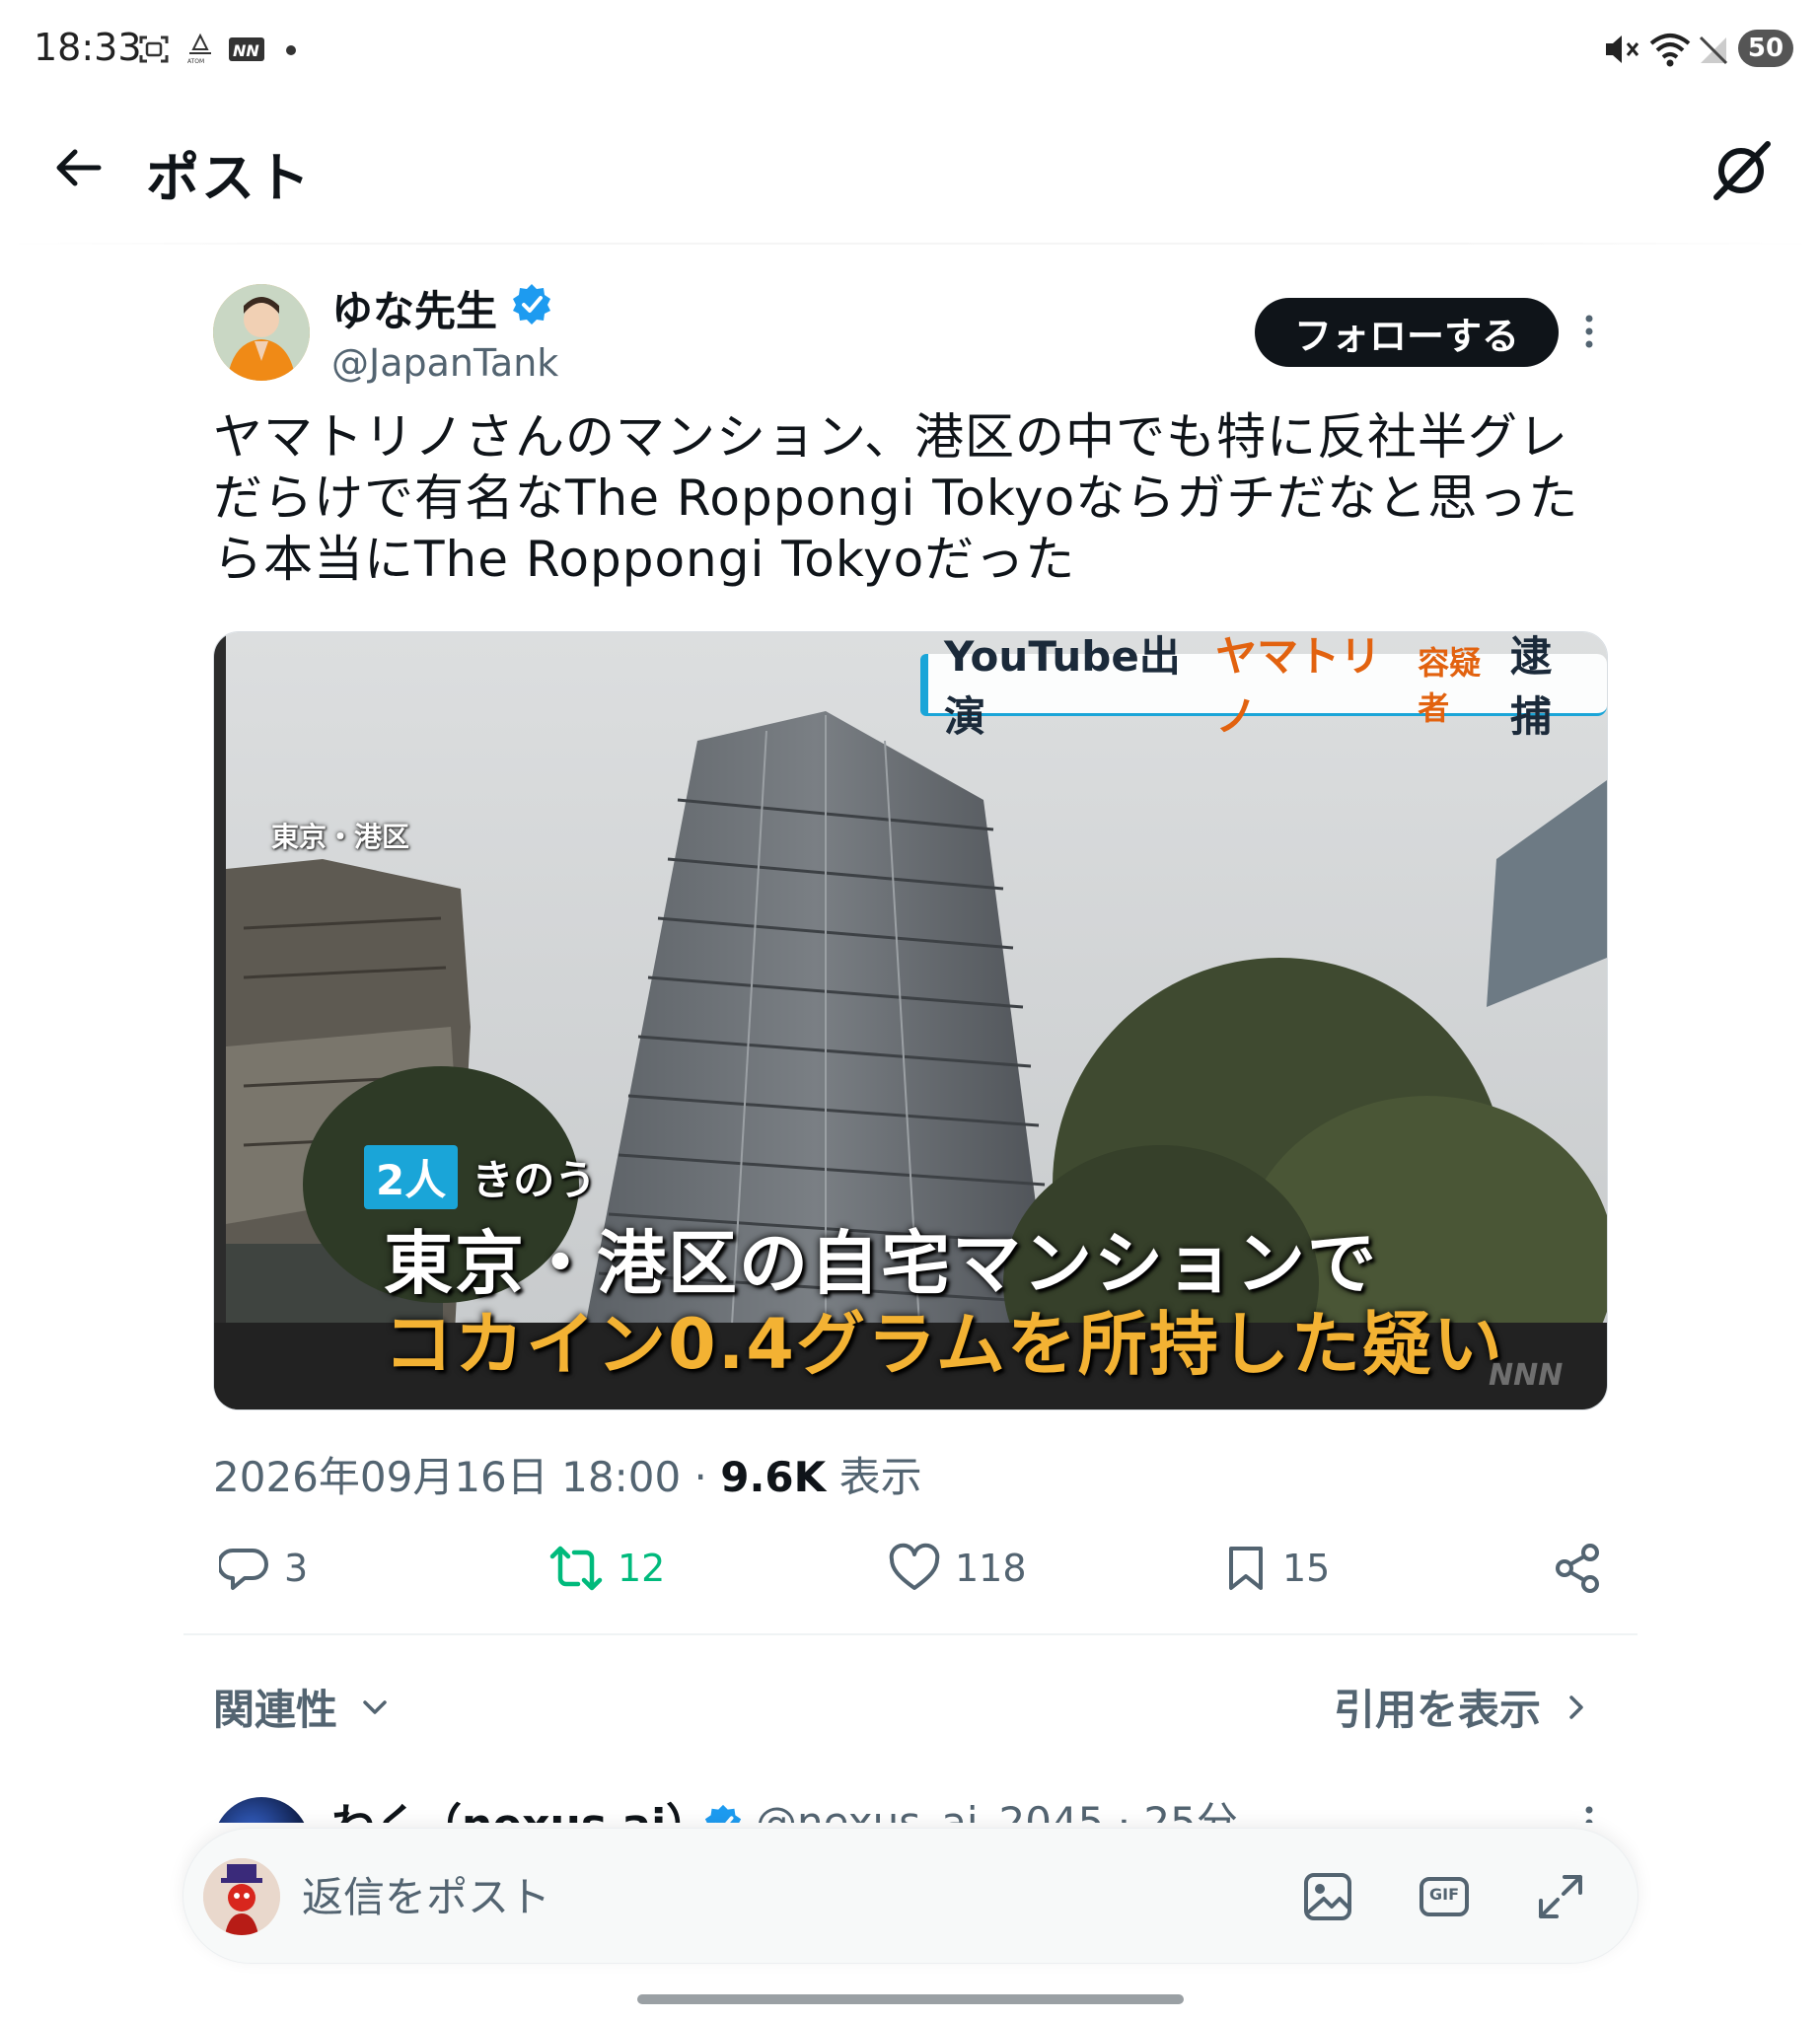 The image size is (1820, 2020). What do you see at coordinates (910, 244) in the screenshot?
I see `header-divider` at bounding box center [910, 244].